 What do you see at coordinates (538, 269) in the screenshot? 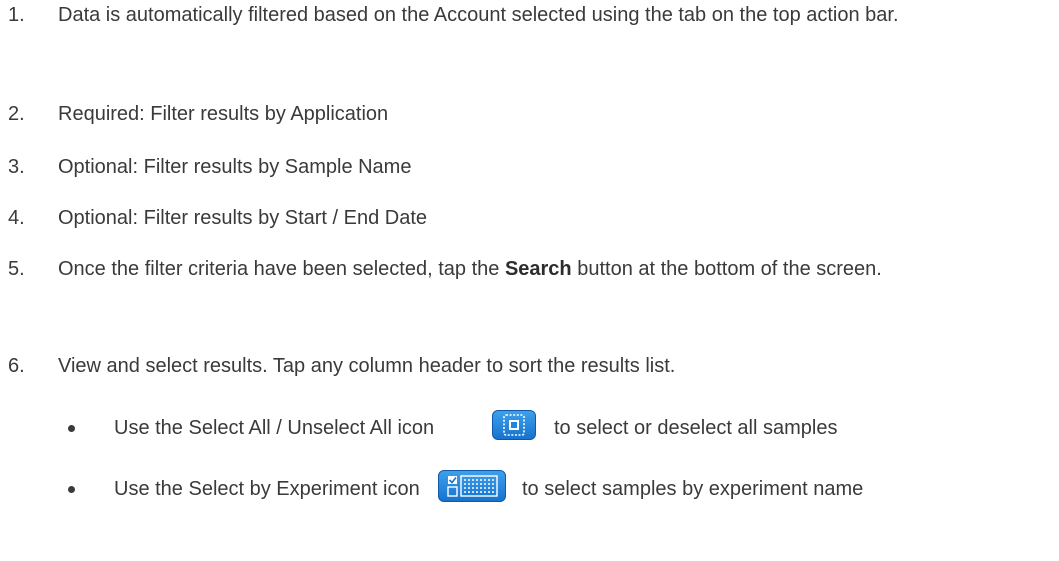
I see `search-button-reference: Search` at bounding box center [538, 269].